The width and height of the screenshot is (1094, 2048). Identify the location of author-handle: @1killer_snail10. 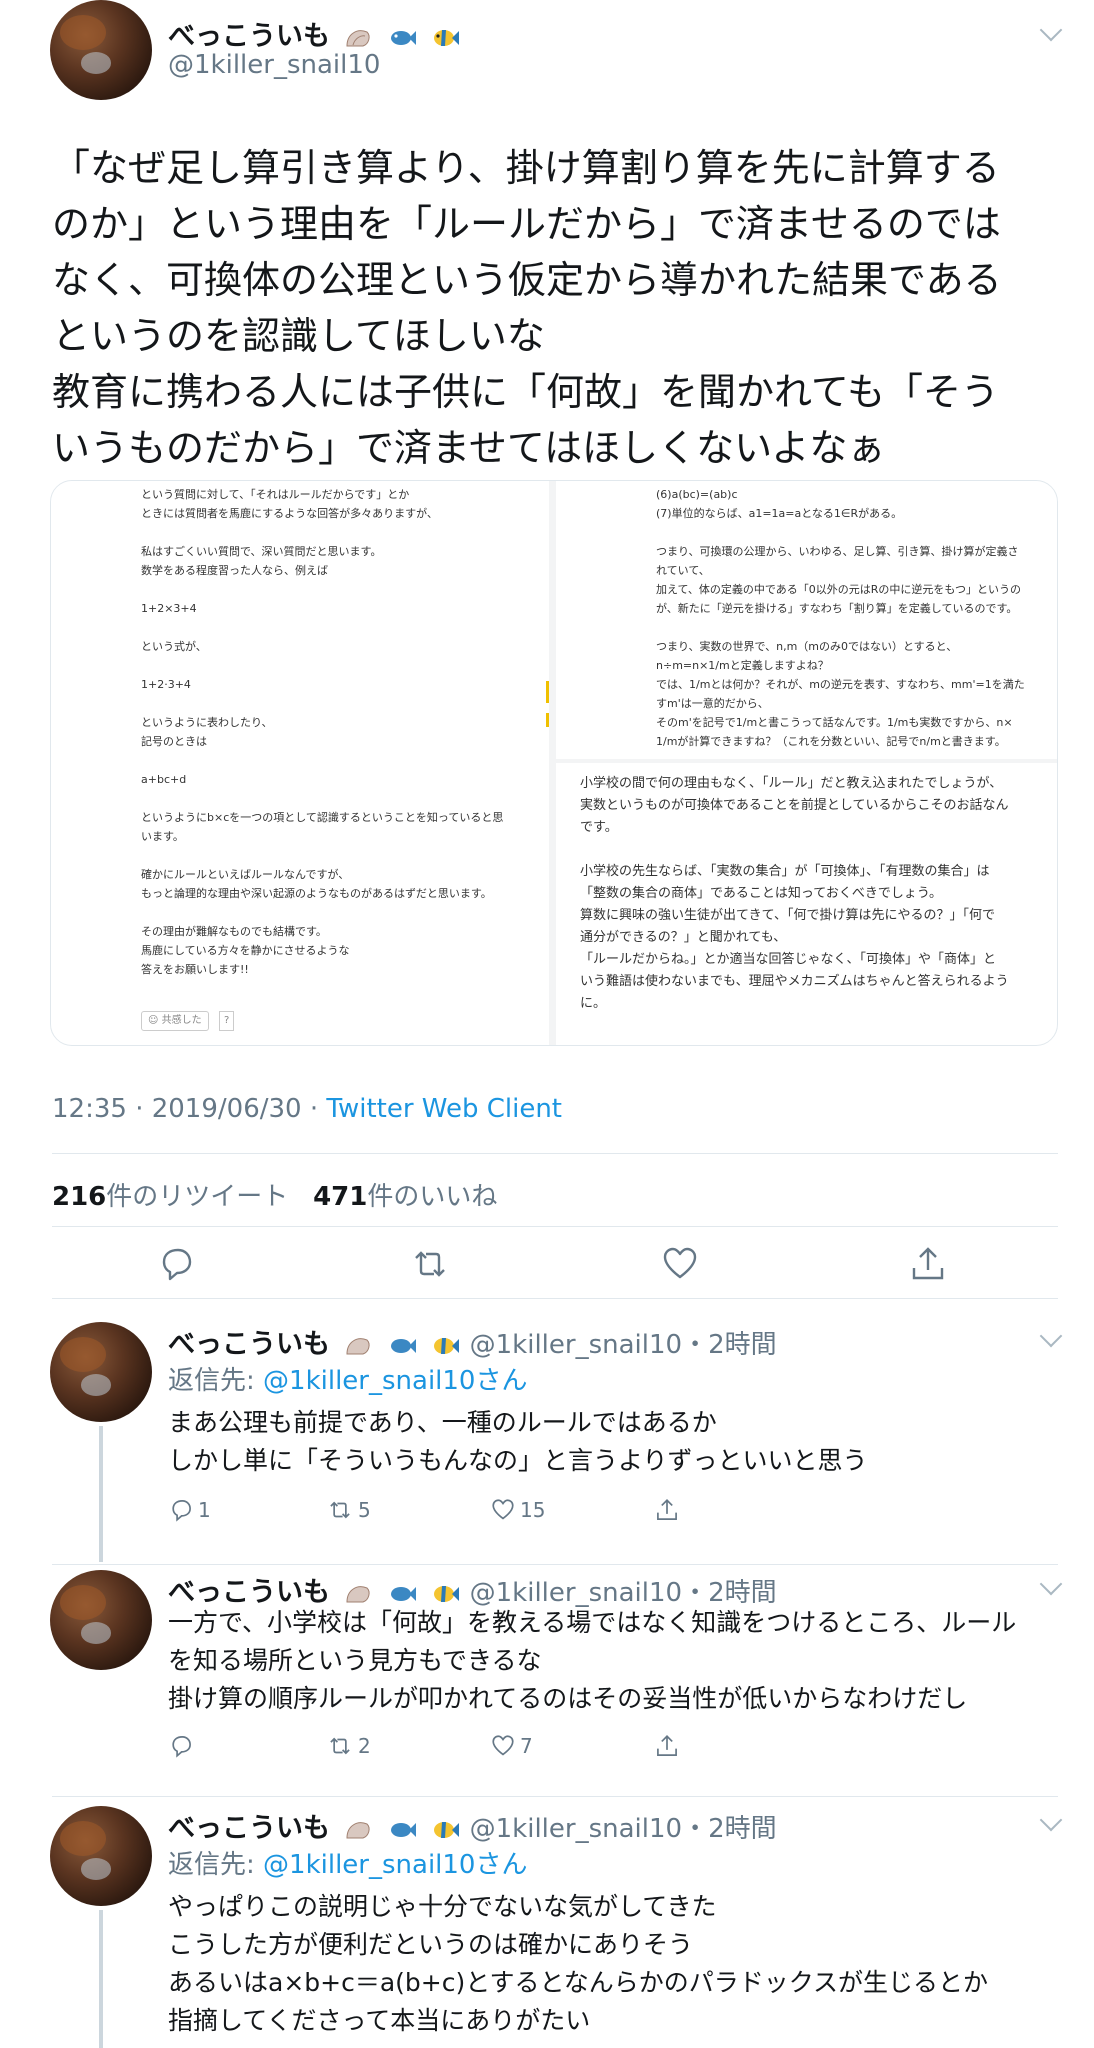
(274, 65).